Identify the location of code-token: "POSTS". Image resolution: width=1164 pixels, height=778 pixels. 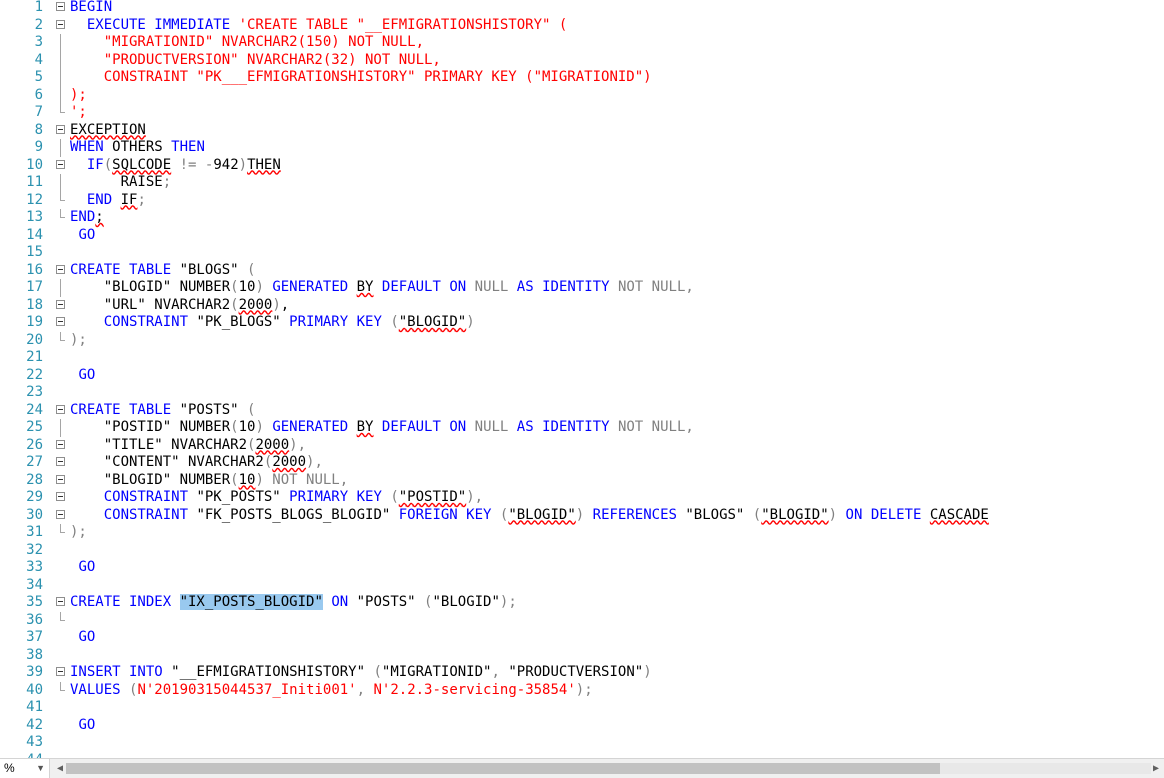
(213, 409).